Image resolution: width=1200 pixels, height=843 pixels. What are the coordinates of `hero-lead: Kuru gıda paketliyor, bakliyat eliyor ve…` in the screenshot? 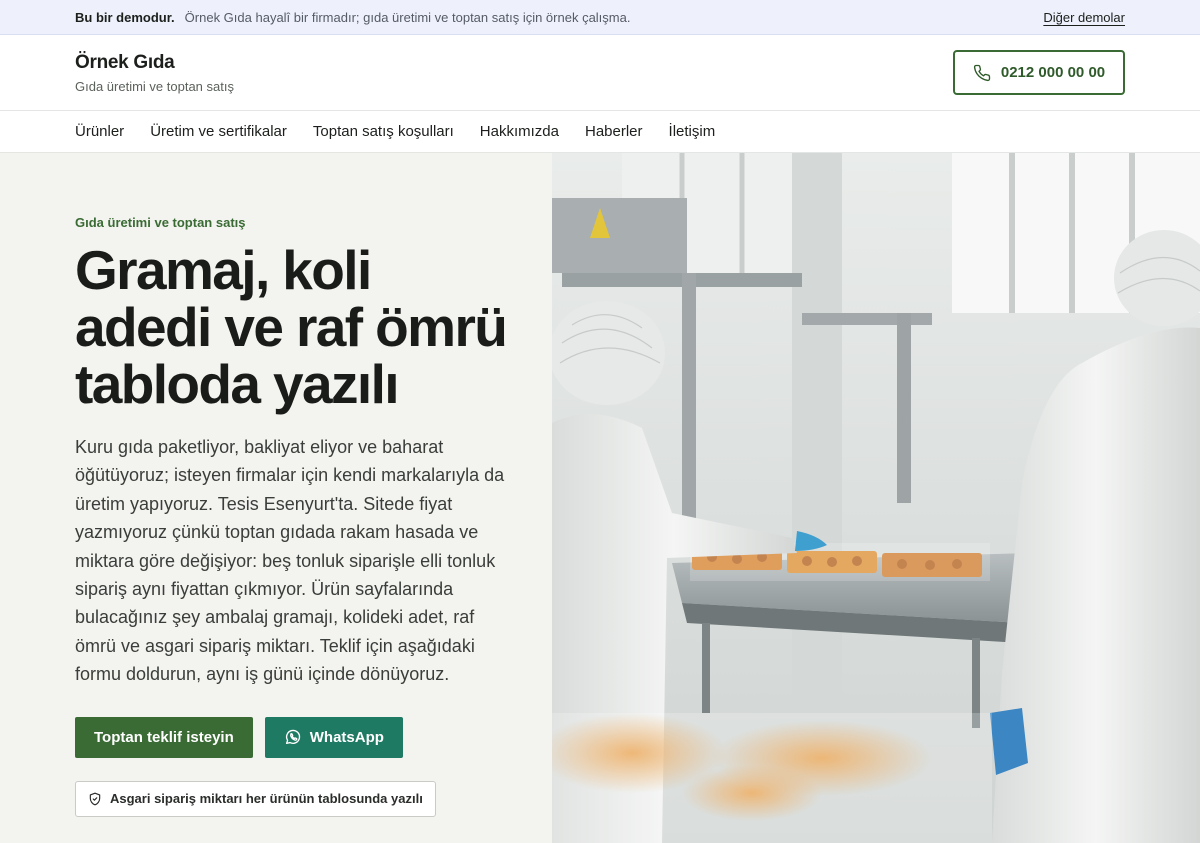 It's located at (290, 561).